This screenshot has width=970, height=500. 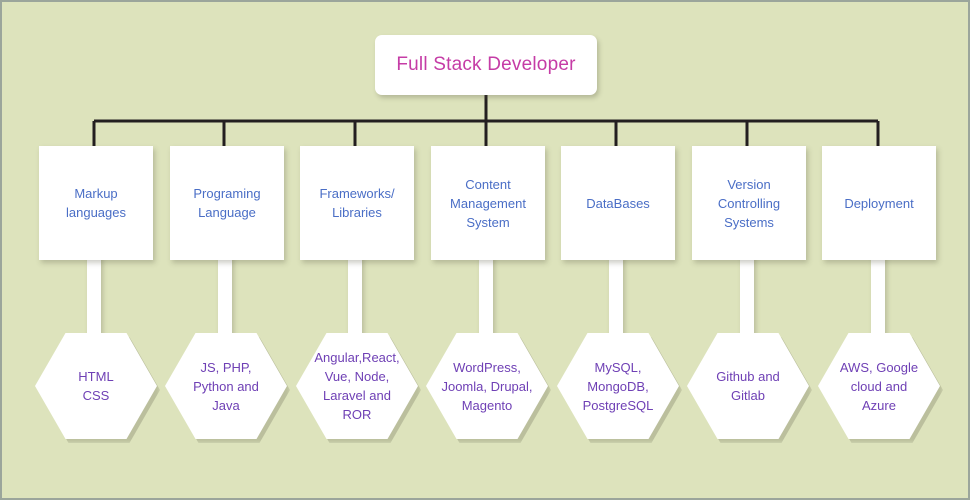 I want to click on leaf-hexagon-label: JS, PHP, Python and Java, so click(x=226, y=386).